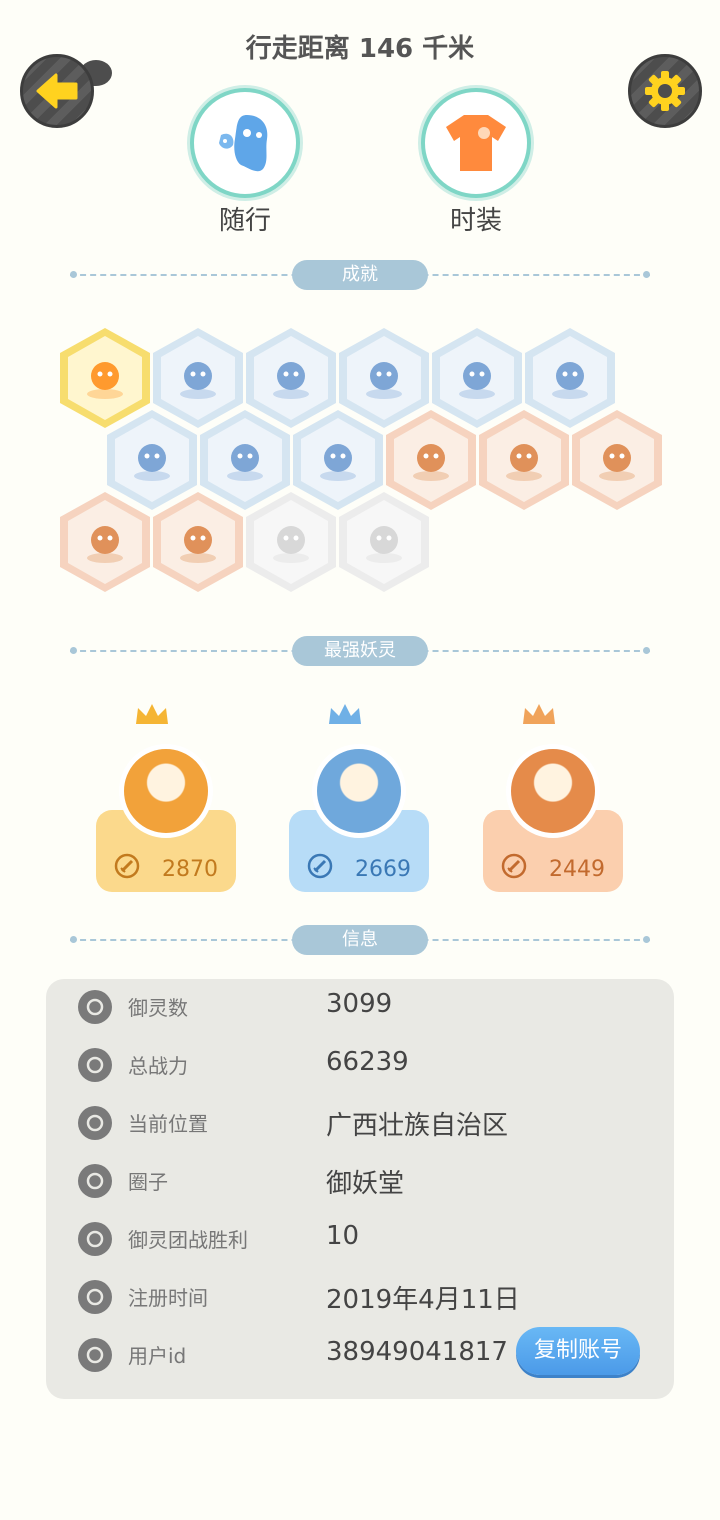 The width and height of the screenshot is (720, 1520). I want to click on info-row: 御灵团战胜利 10, so click(360, 1240).